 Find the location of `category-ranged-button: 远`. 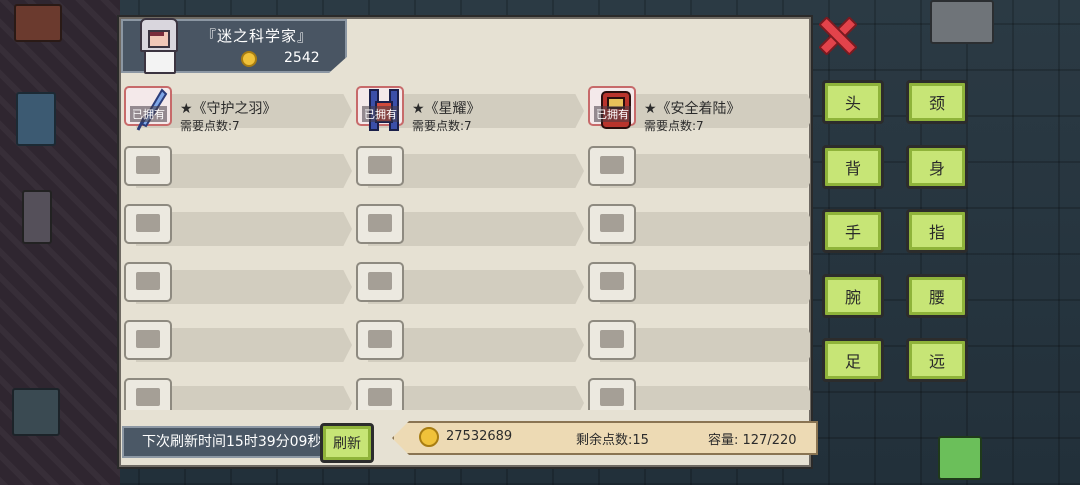

category-ranged-button: 远 is located at coordinates (937, 360).